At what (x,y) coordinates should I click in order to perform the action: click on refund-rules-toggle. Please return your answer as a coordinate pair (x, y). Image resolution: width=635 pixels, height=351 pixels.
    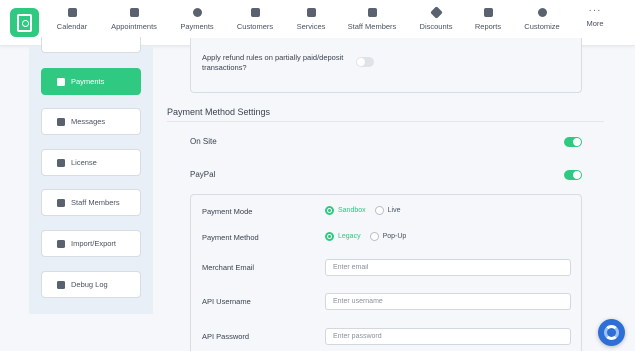
    Looking at the image, I should click on (365, 62).